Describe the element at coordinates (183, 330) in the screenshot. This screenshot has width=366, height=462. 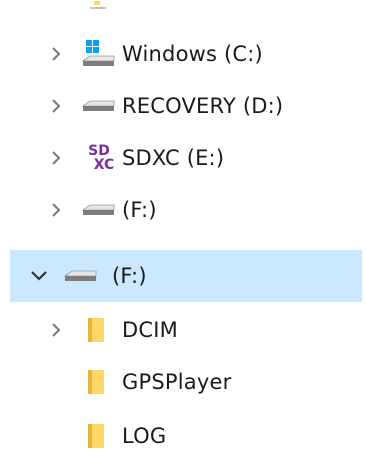
I see `tree-item-dcim: DCIM` at that location.